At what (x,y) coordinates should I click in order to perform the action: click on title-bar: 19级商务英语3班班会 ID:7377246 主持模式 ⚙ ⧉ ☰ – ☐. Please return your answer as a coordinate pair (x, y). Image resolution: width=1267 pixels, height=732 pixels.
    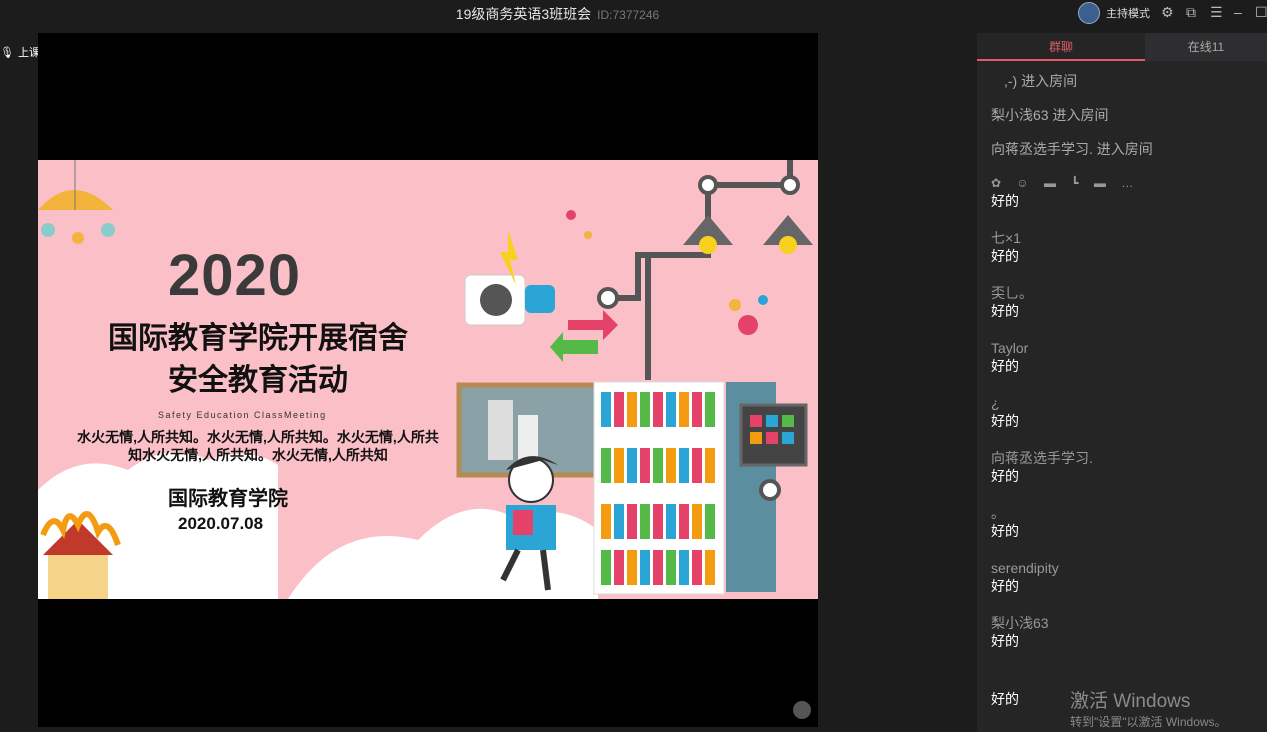
    Looking at the image, I should click on (633, 13).